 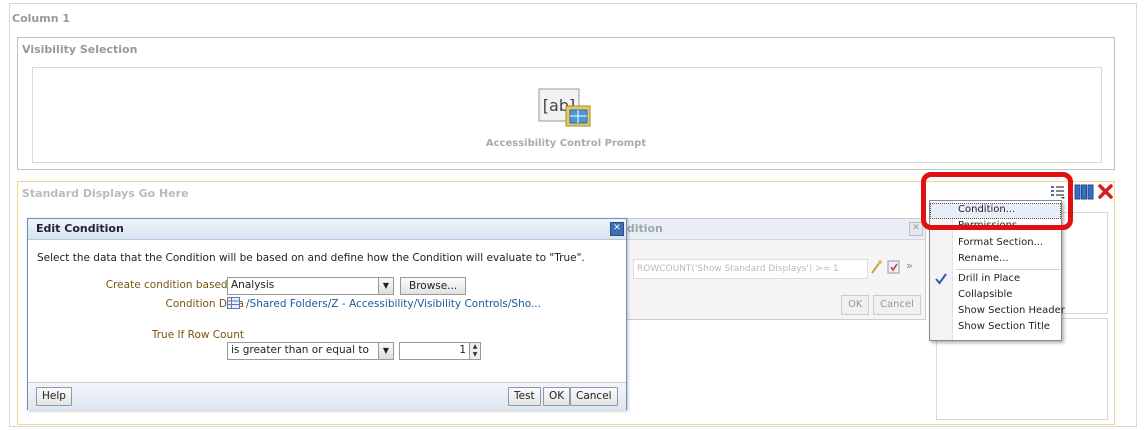 What do you see at coordinates (941, 279) in the screenshot?
I see `checkmark-icon` at bounding box center [941, 279].